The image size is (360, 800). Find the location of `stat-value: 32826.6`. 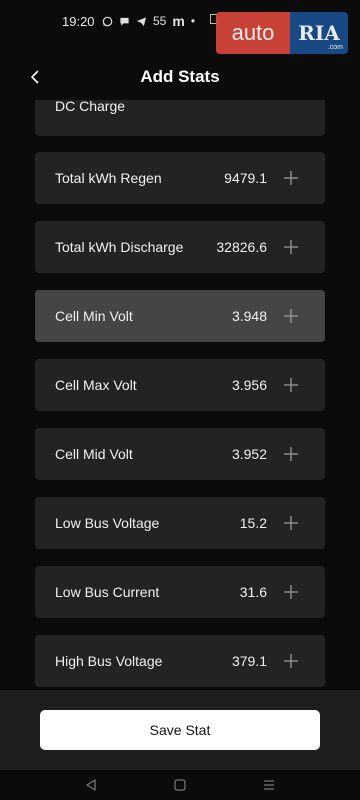

stat-value: 32826.6 is located at coordinates (241, 247).